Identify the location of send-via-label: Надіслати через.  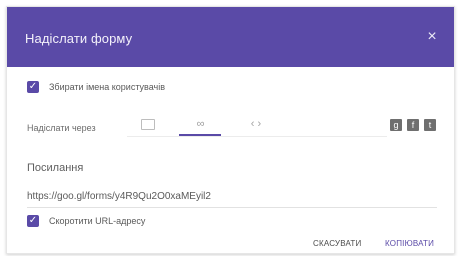
(61, 128).